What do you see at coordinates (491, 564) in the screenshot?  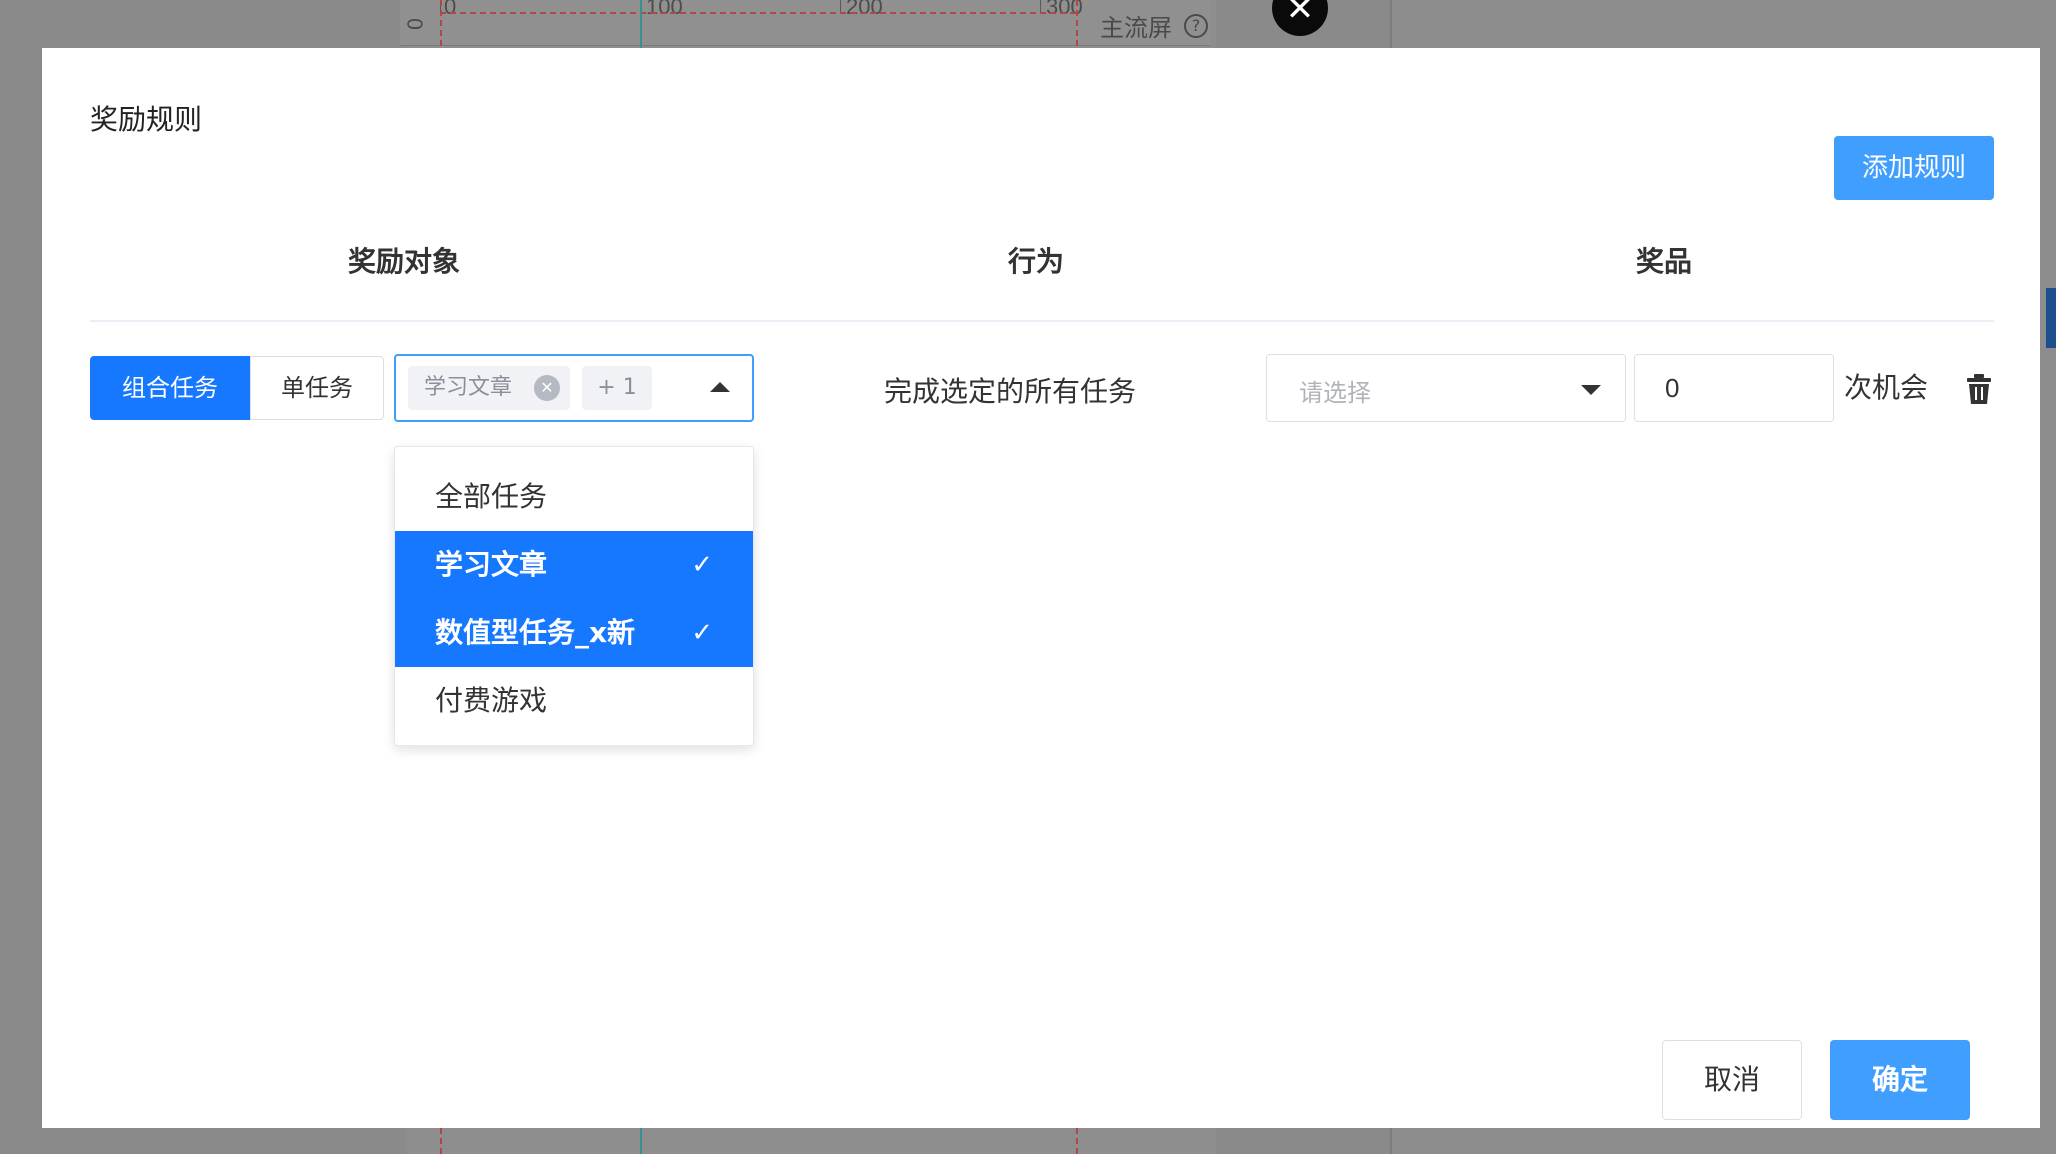 I see `dropdown-option-label: 学习文章` at bounding box center [491, 564].